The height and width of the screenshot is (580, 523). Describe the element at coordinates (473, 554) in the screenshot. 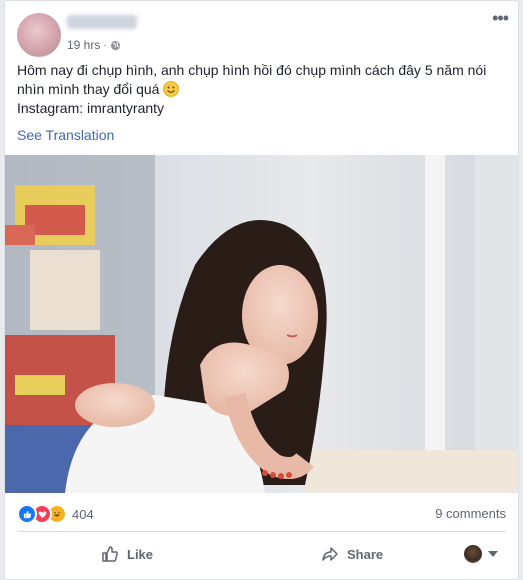

I see `user-avatar` at that location.